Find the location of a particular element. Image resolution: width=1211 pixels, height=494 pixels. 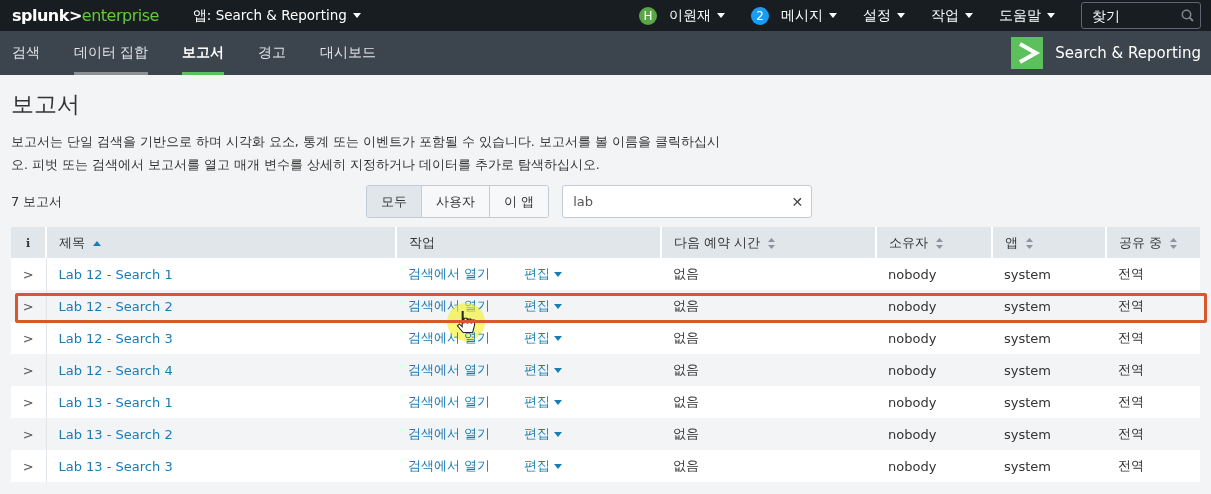

splunk-logo: splunk>enterprise is located at coordinates (85, 15).